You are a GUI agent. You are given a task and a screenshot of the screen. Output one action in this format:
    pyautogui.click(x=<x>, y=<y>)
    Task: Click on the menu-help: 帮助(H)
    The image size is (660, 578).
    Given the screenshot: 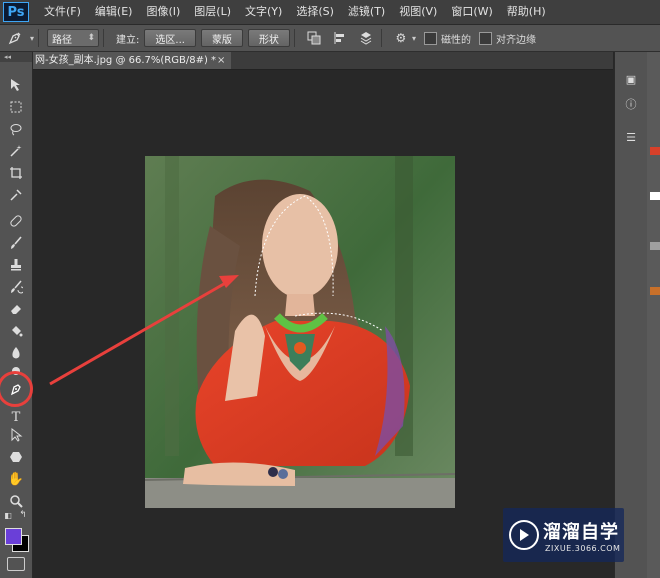 What is the action you would take?
    pyautogui.click(x=526, y=12)
    